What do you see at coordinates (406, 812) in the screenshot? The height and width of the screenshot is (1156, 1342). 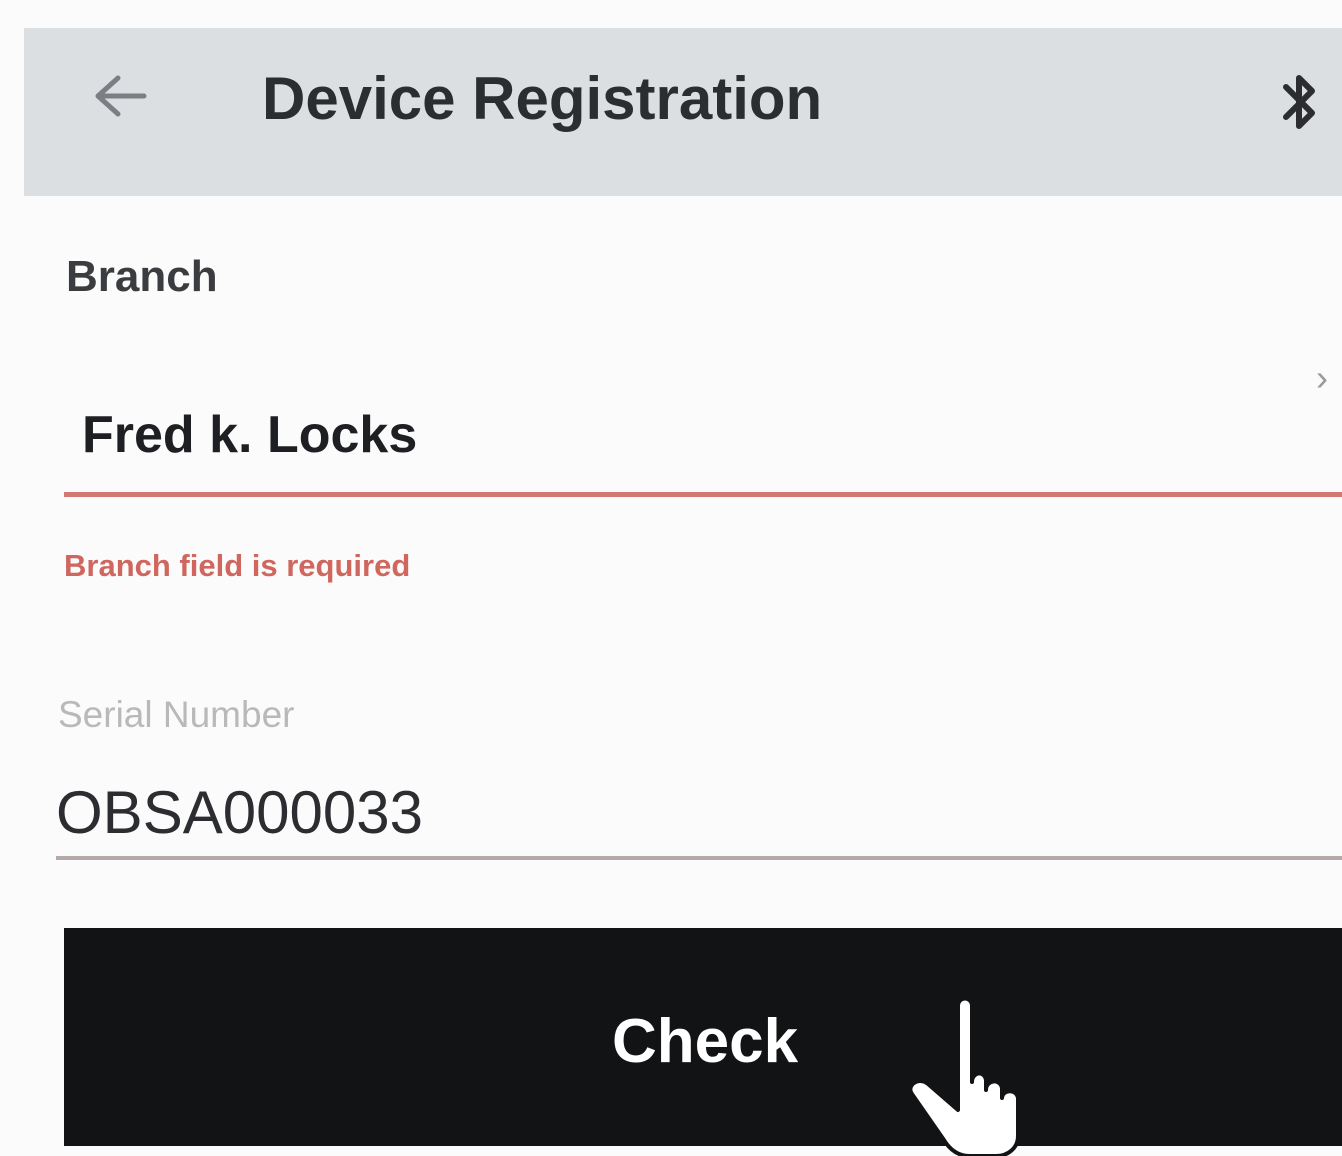 I see `serial-number-input` at bounding box center [406, 812].